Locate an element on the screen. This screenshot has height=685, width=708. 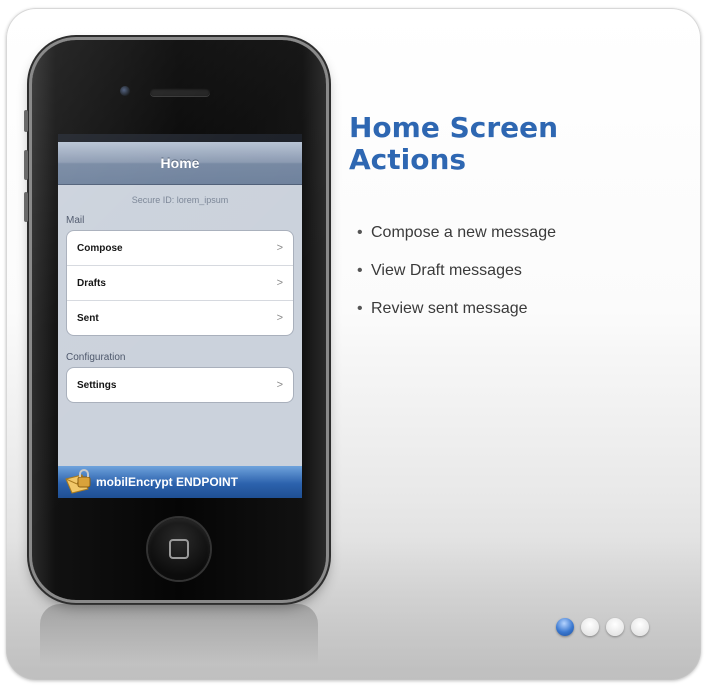
slide-title: Home Screen Actions is located at coordinates (499, 144).